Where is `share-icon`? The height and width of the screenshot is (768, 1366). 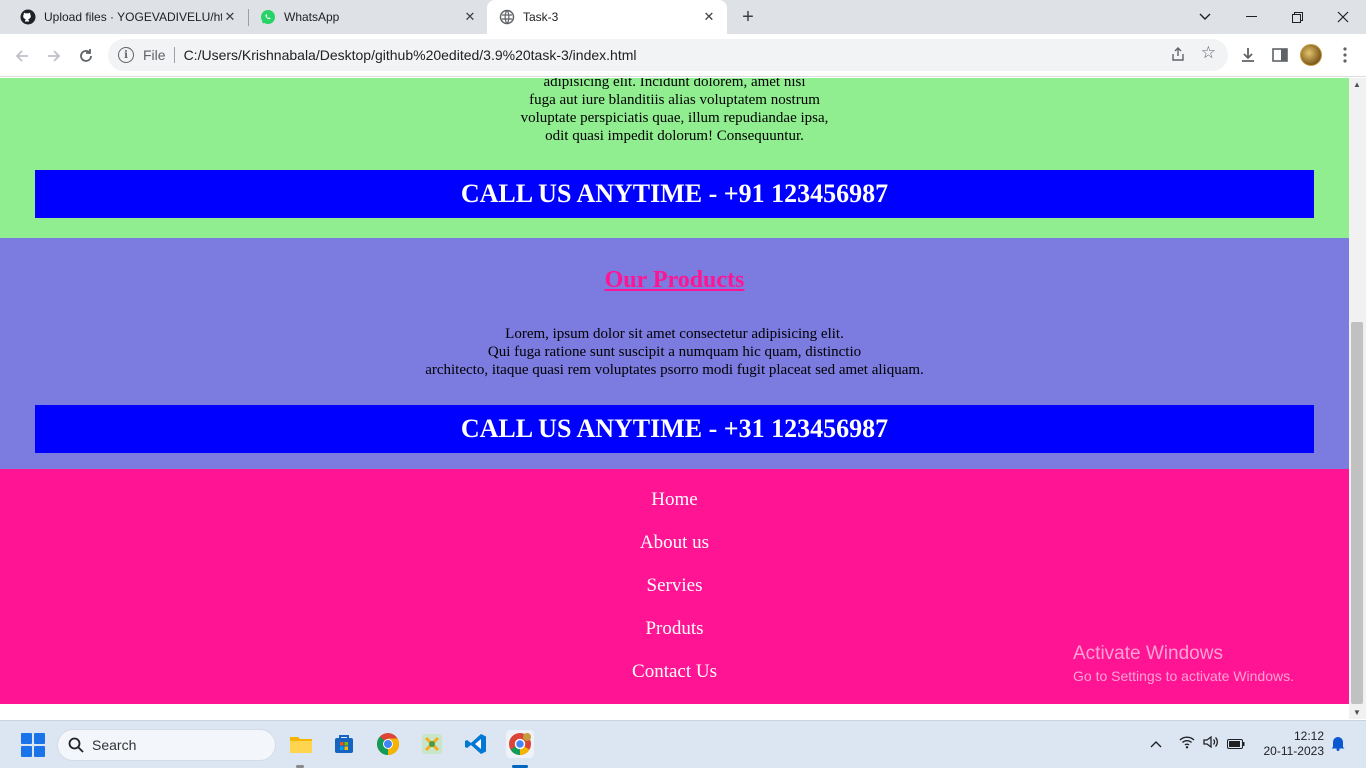 share-icon is located at coordinates (1178, 56).